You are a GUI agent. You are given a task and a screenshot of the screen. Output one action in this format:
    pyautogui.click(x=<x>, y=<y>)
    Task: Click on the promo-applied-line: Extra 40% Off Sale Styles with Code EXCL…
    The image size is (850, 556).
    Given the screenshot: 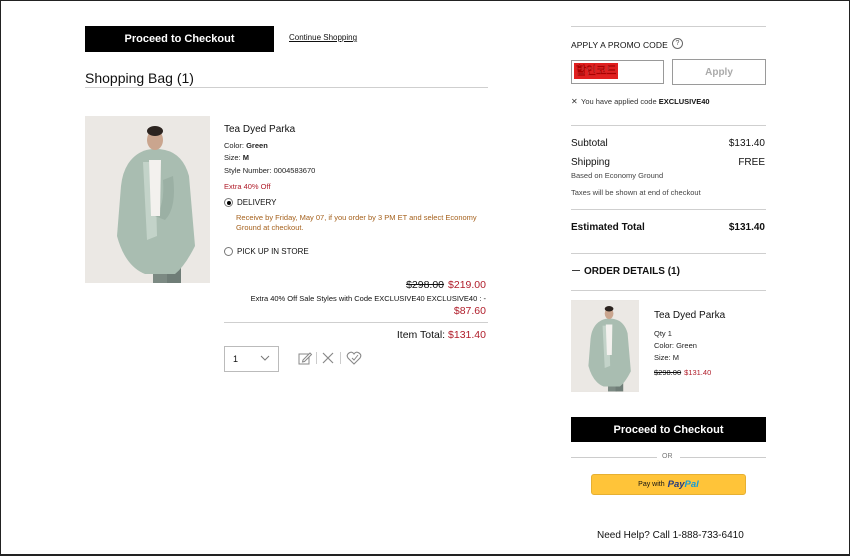 What is the action you would take?
    pyautogui.click(x=368, y=298)
    